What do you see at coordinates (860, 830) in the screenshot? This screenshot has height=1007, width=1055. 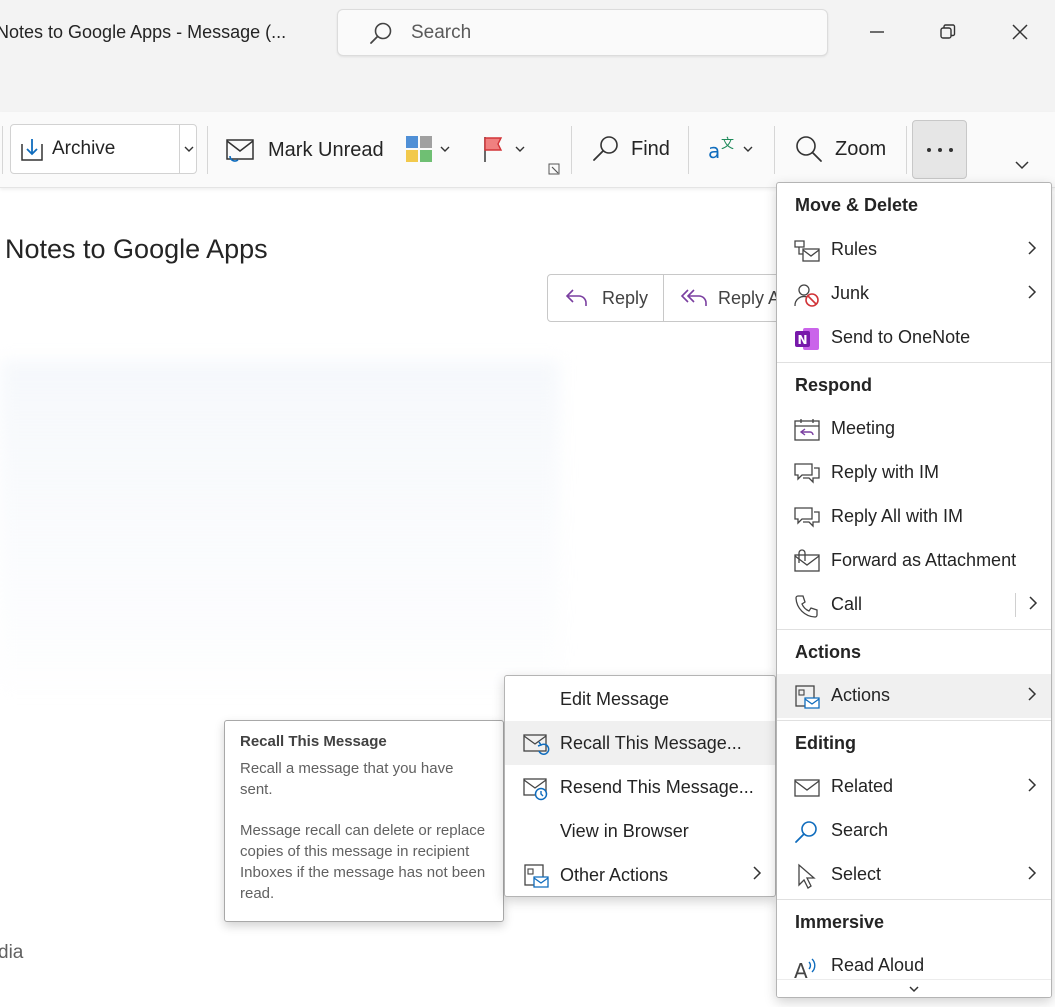 I see `menu-item-label: Search` at bounding box center [860, 830].